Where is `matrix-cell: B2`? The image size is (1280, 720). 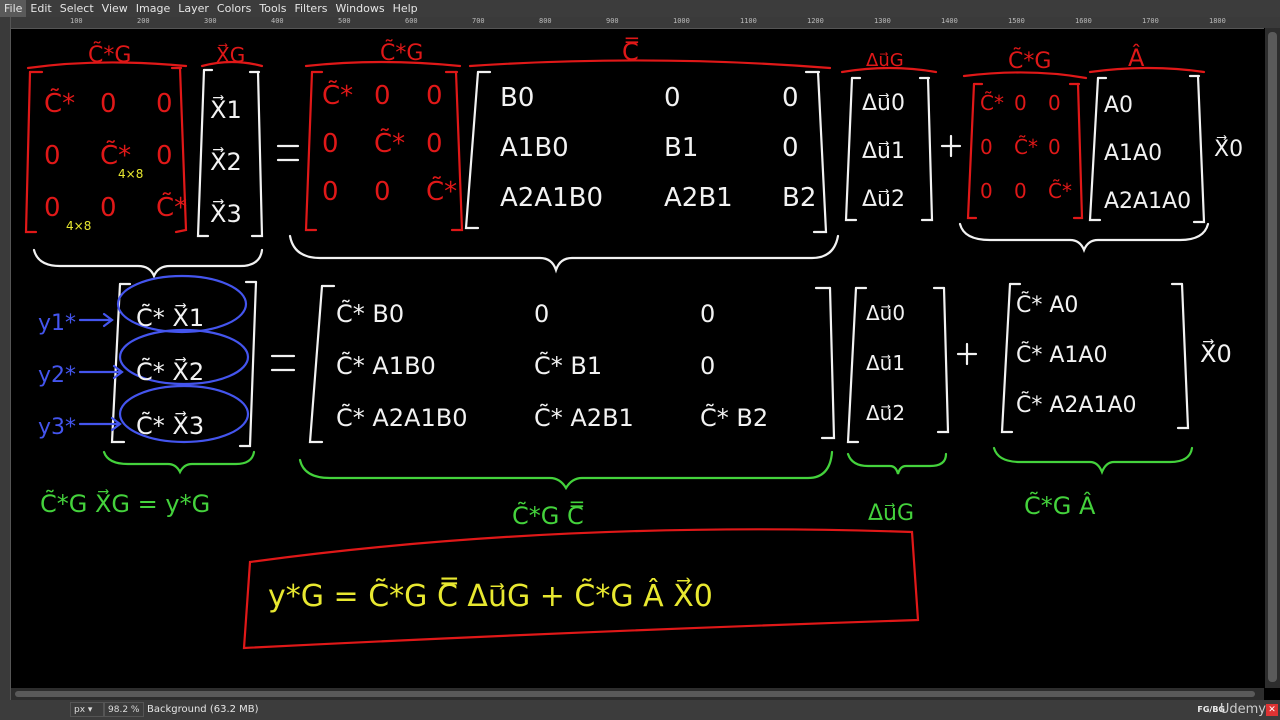 matrix-cell: B2 is located at coordinates (799, 198).